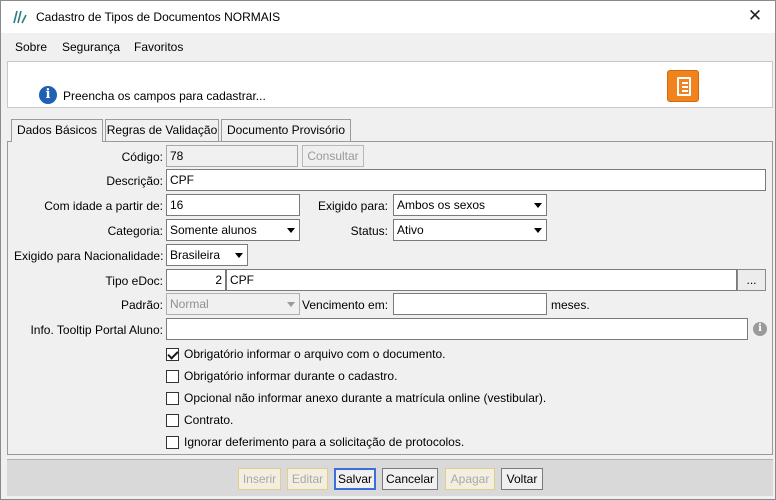  Describe the element at coordinates (466, 180) in the screenshot. I see `descricao-field: CPF` at that location.